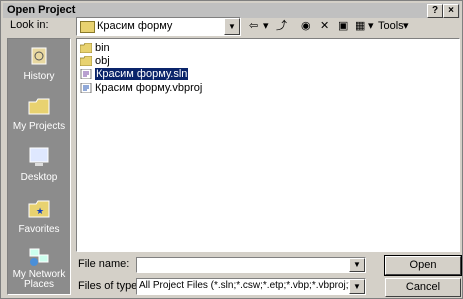  Describe the element at coordinates (86, 88) in the screenshot. I see `vbproj-file-icon` at that location.